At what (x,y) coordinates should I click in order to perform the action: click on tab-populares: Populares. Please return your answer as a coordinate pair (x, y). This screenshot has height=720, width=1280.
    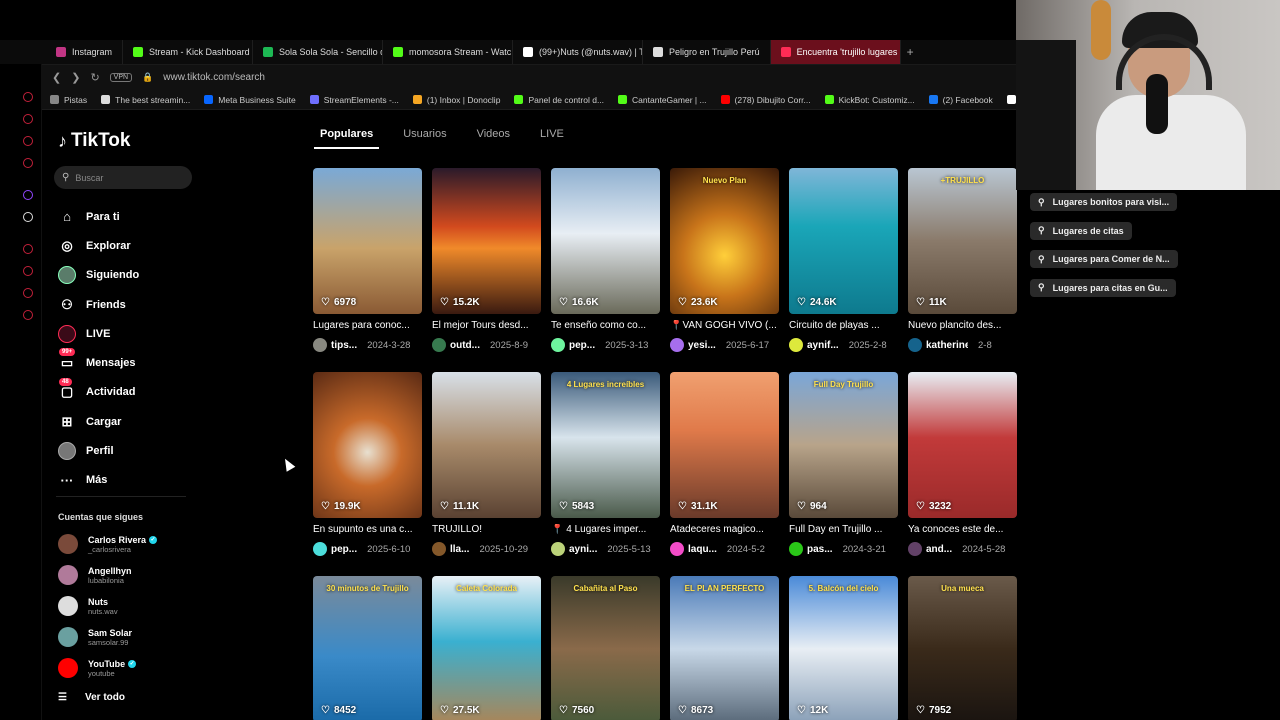
    Looking at the image, I should click on (346, 138).